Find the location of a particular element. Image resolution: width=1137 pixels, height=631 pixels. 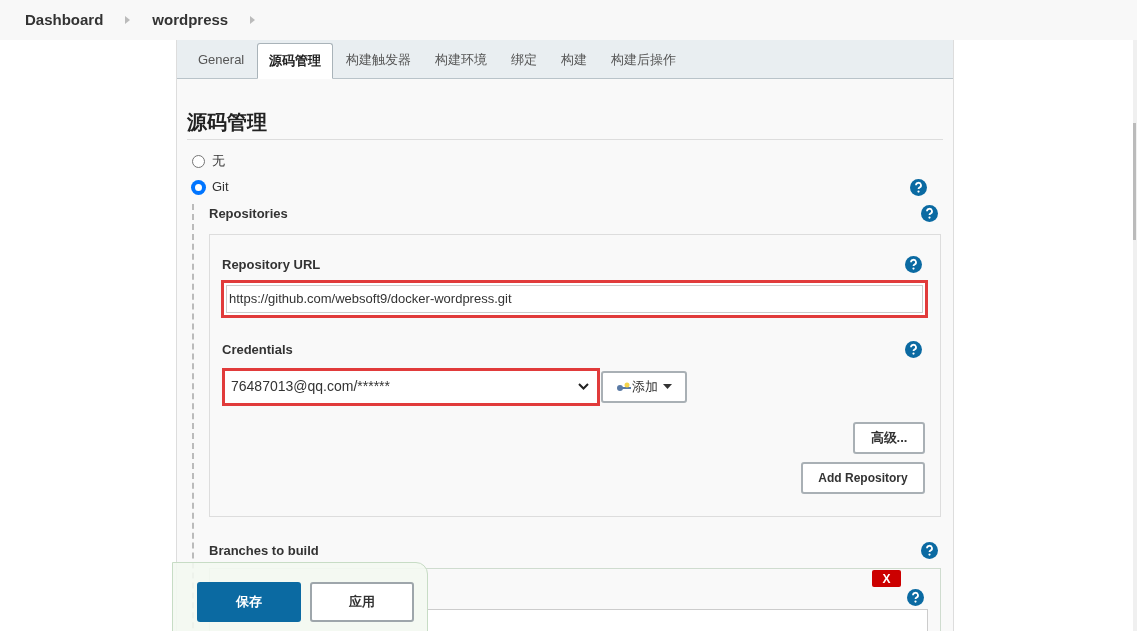

chevron-down-icon is located at coordinates (583, 386).